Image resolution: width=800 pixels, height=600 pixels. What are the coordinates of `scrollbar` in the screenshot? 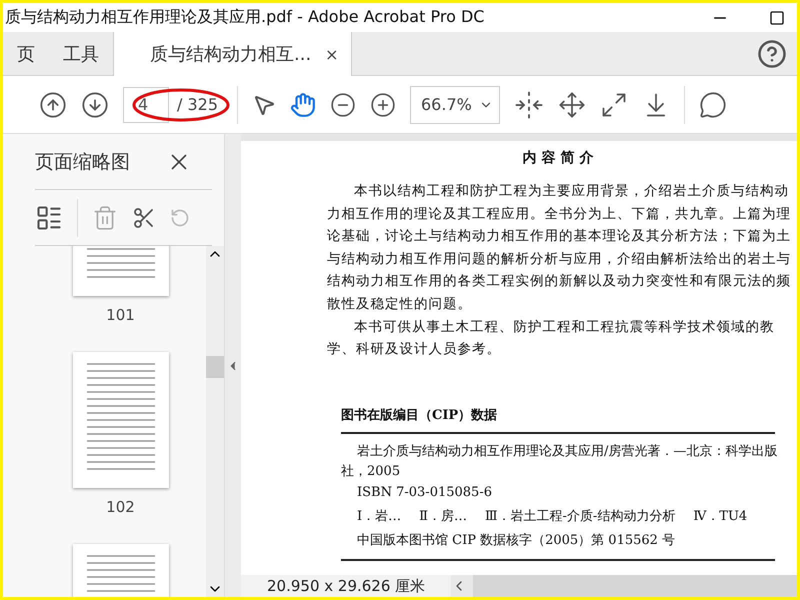 It's located at (215, 421).